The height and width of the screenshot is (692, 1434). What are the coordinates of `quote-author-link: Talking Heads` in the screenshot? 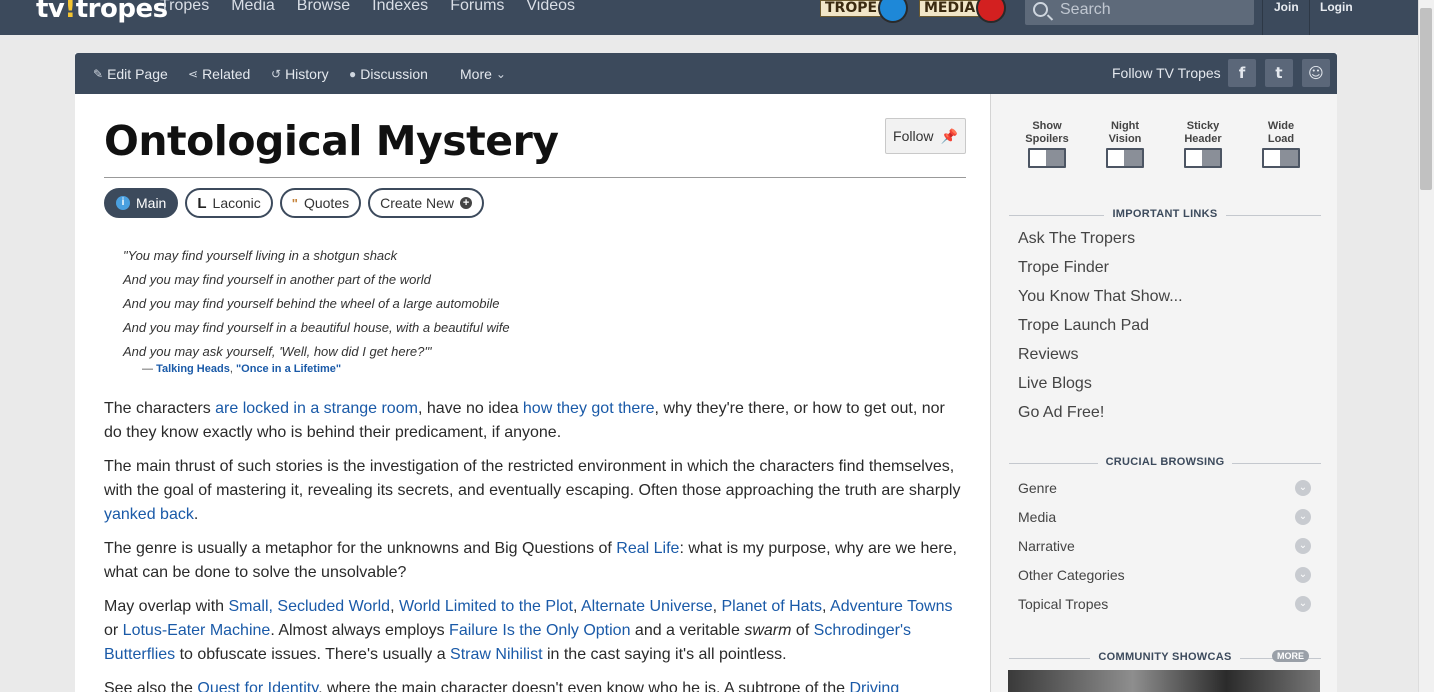 It's located at (193, 369).